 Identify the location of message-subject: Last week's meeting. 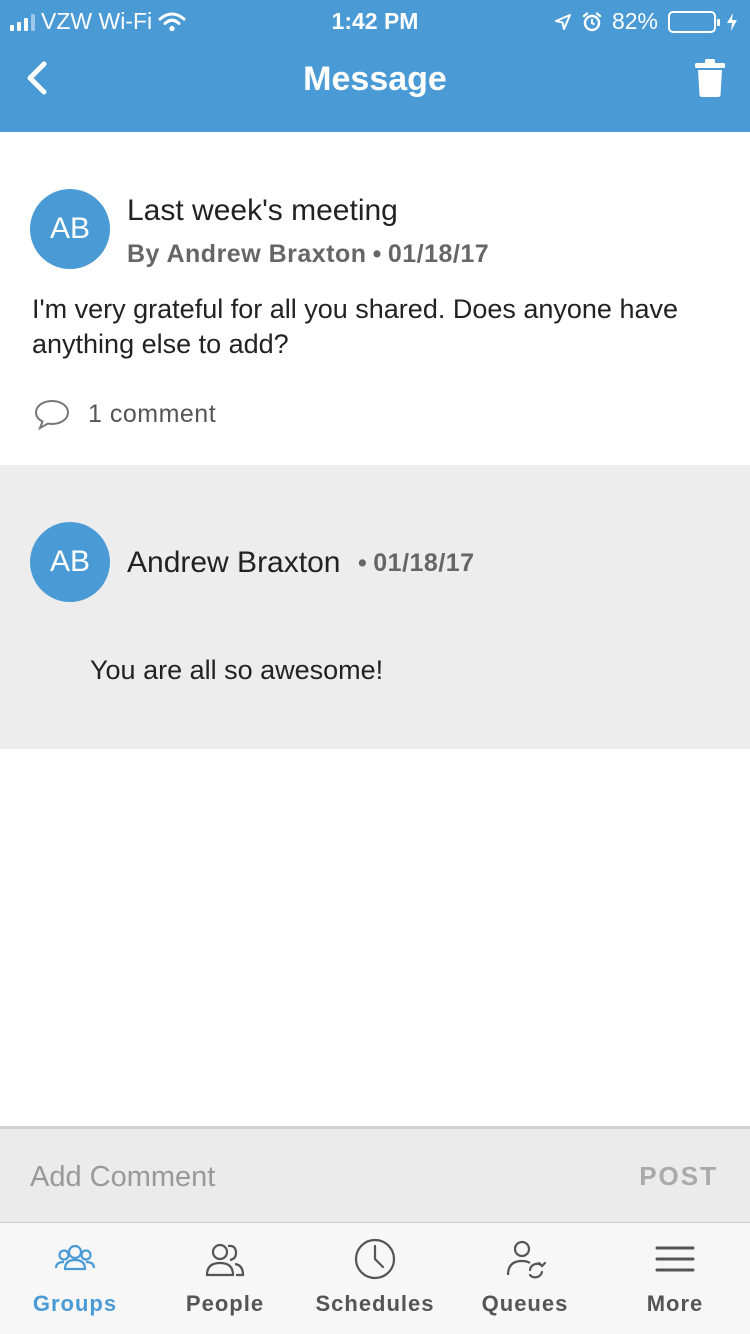
(262, 210).